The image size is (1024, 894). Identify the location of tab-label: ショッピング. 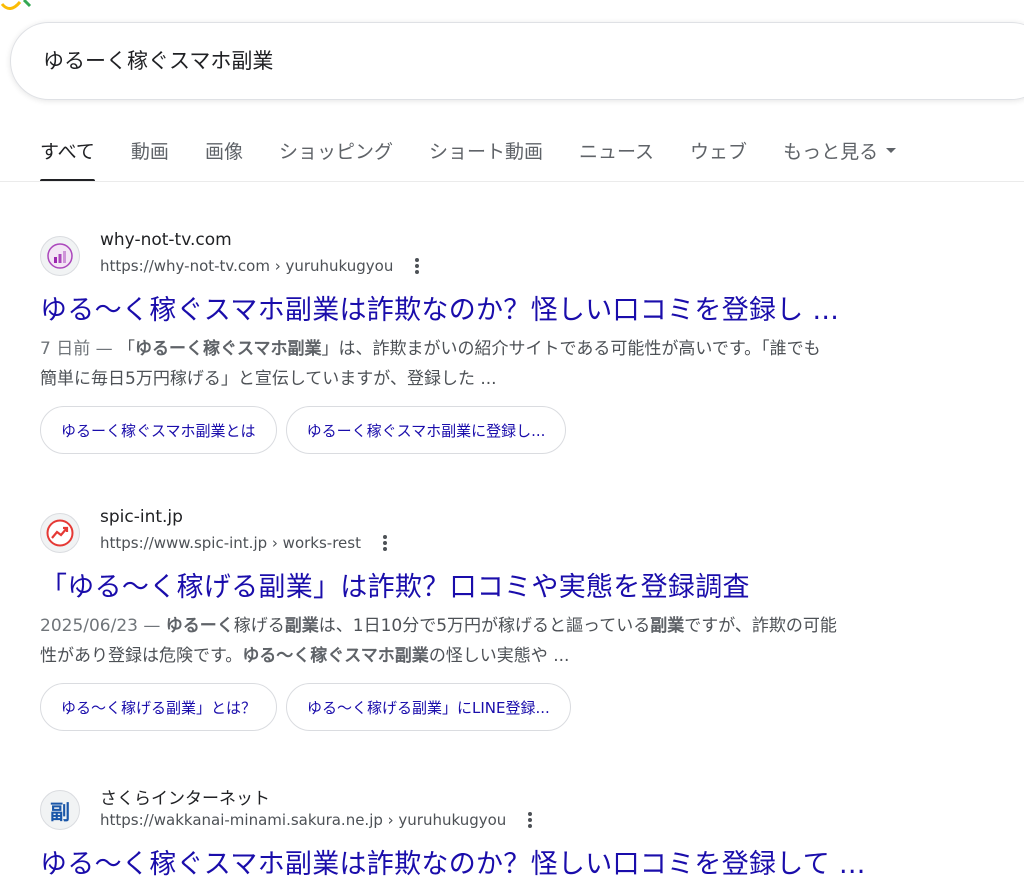
(335, 152).